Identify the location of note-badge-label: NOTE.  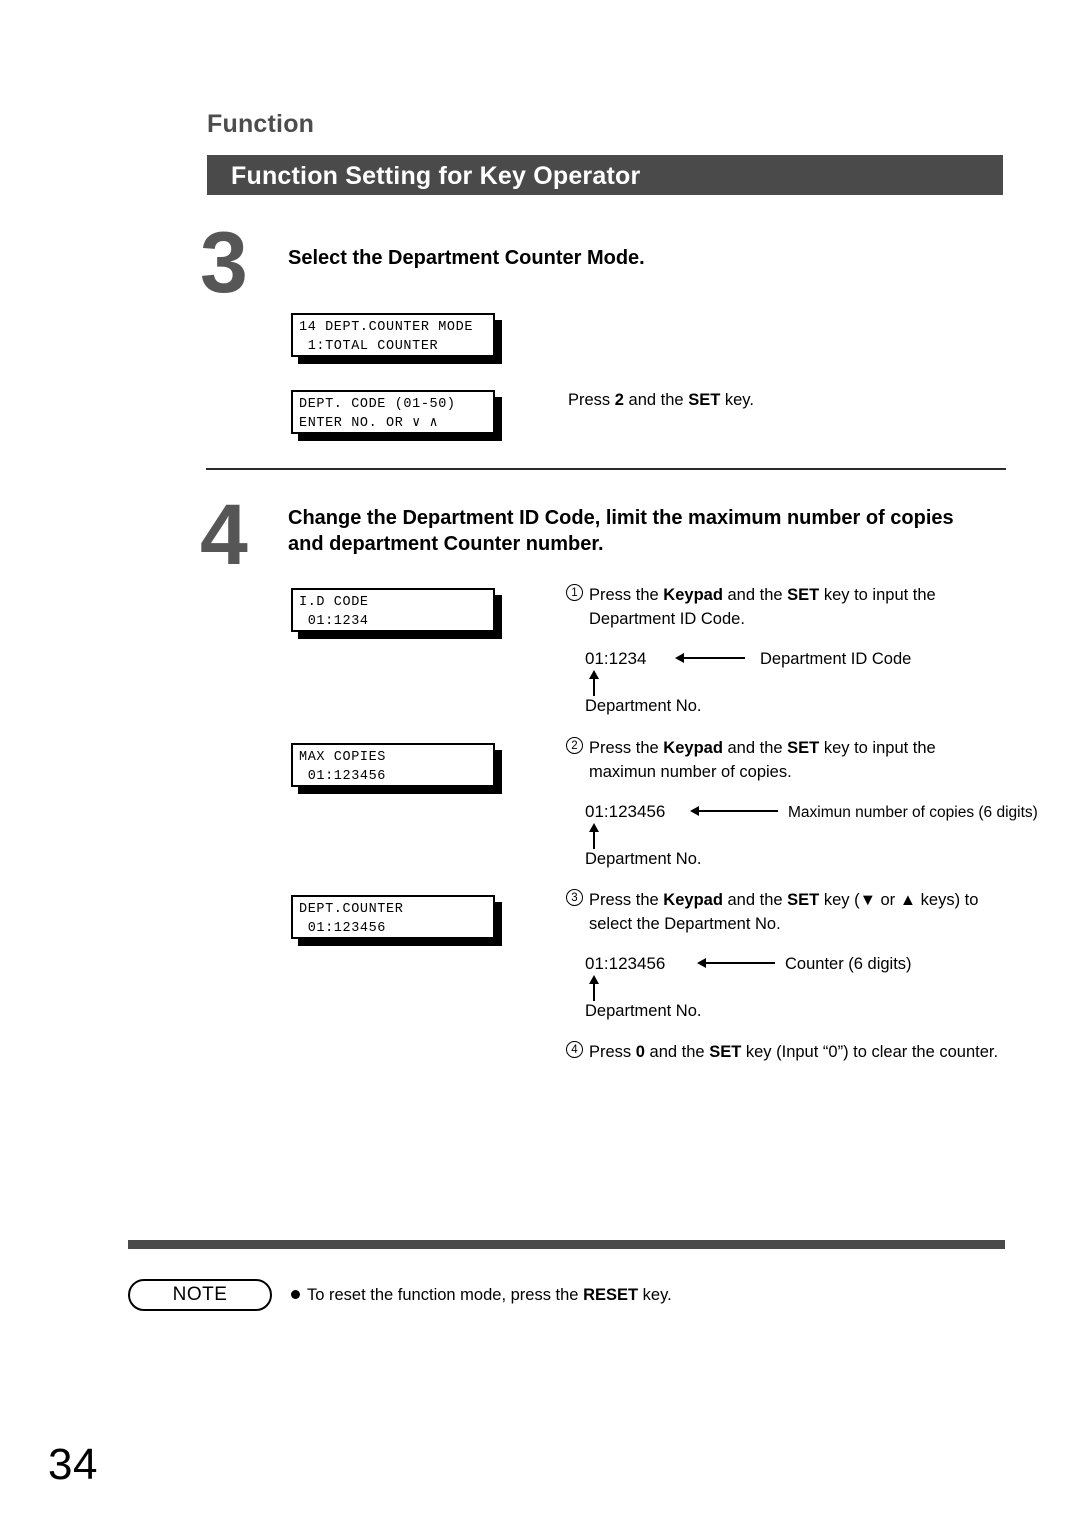
(200, 1294).